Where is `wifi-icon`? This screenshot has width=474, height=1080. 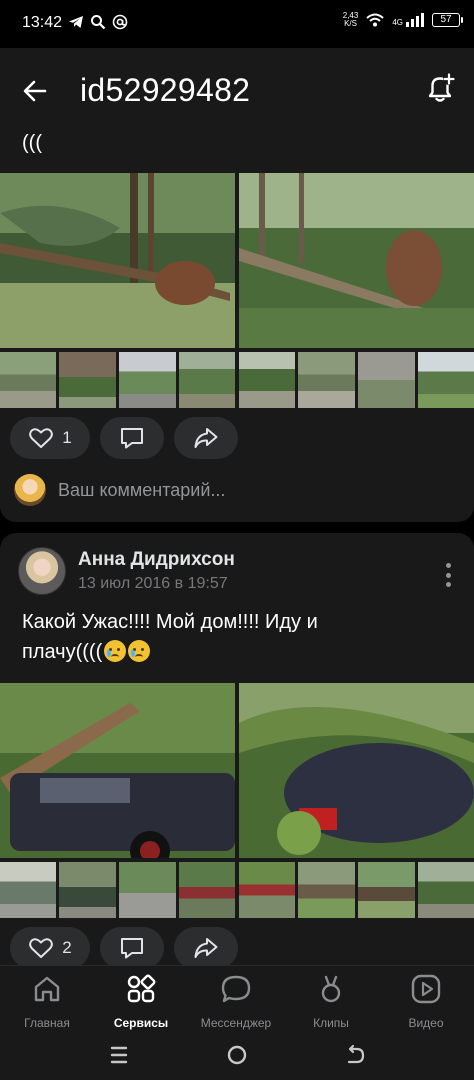
wifi-icon is located at coordinates (375, 20).